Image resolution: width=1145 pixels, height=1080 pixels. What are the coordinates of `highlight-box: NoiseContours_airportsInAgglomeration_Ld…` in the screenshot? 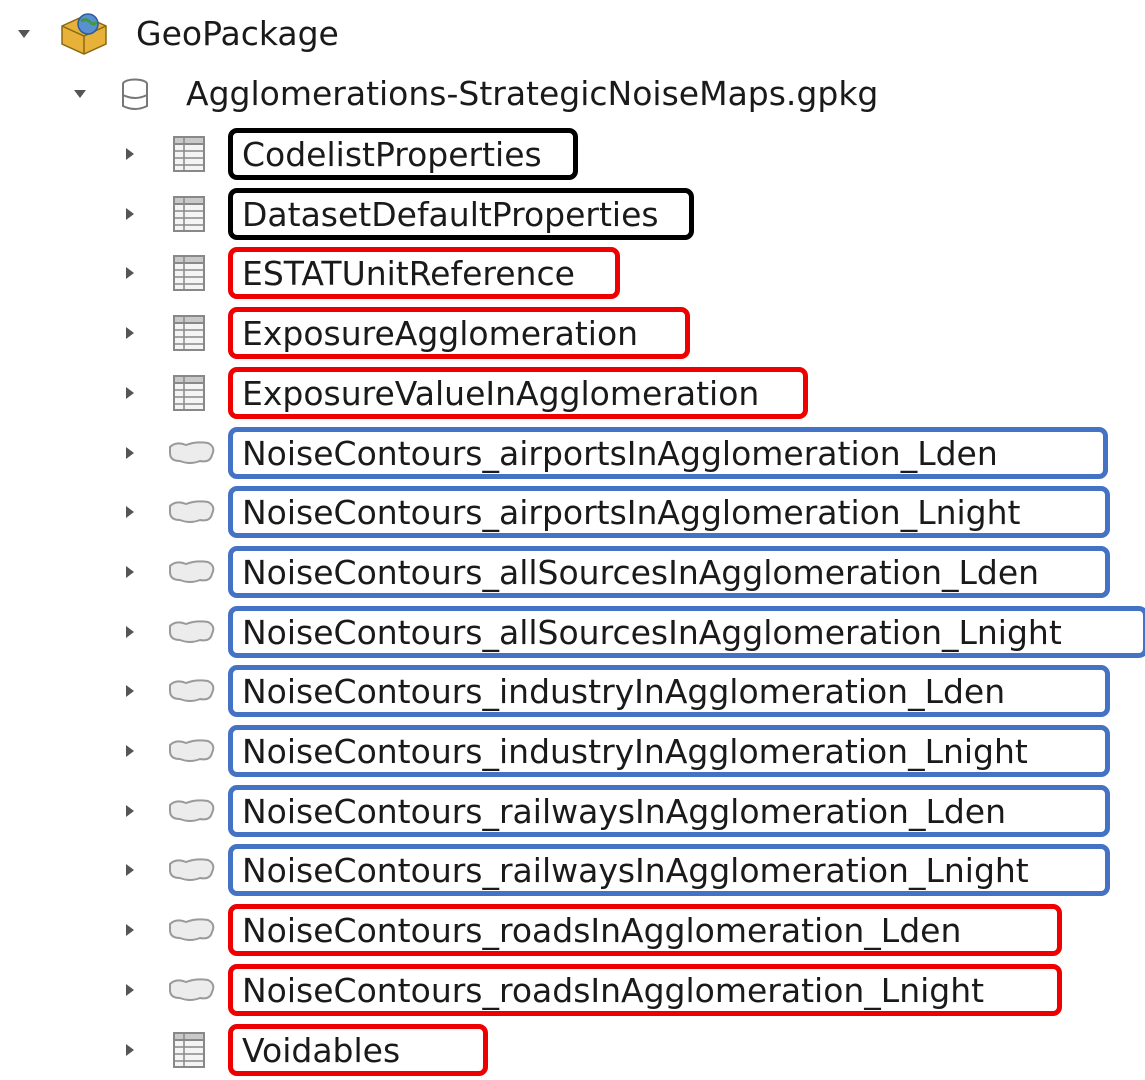 It's located at (668, 452).